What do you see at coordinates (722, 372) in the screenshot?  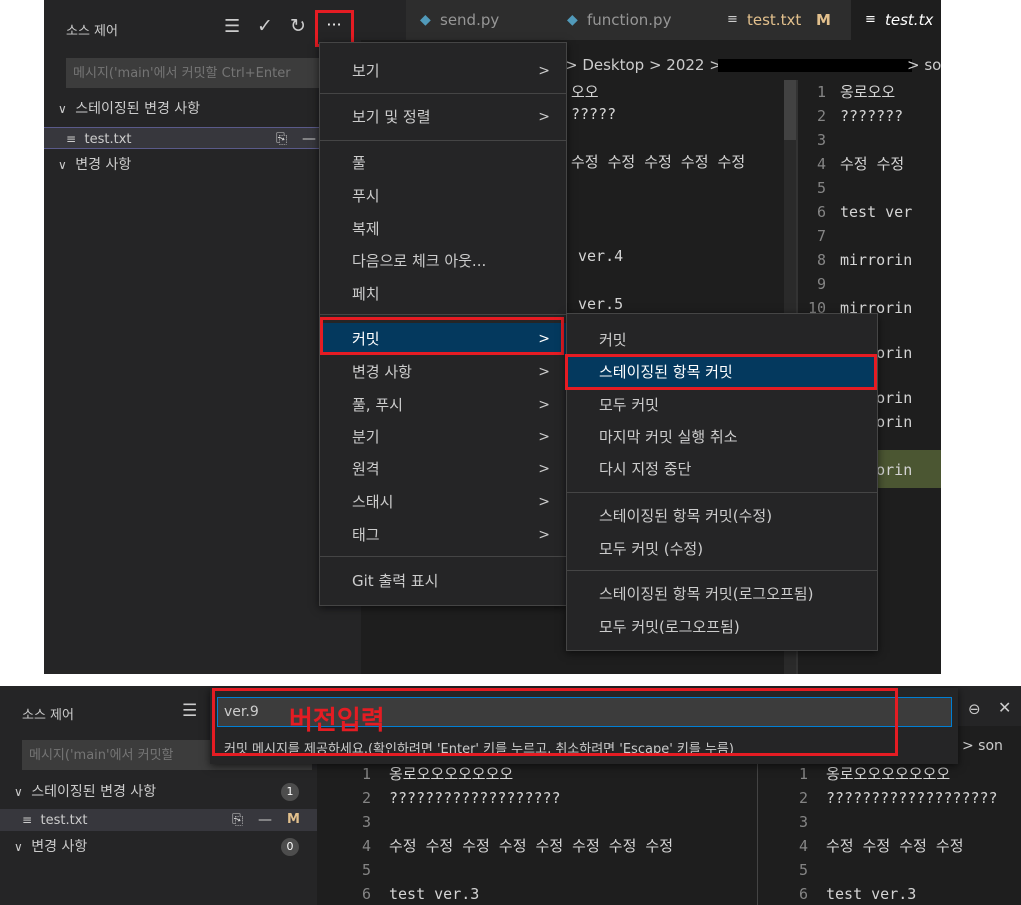 I see `submenu-item-commit-staged: 스테이징된 항목 커밋` at bounding box center [722, 372].